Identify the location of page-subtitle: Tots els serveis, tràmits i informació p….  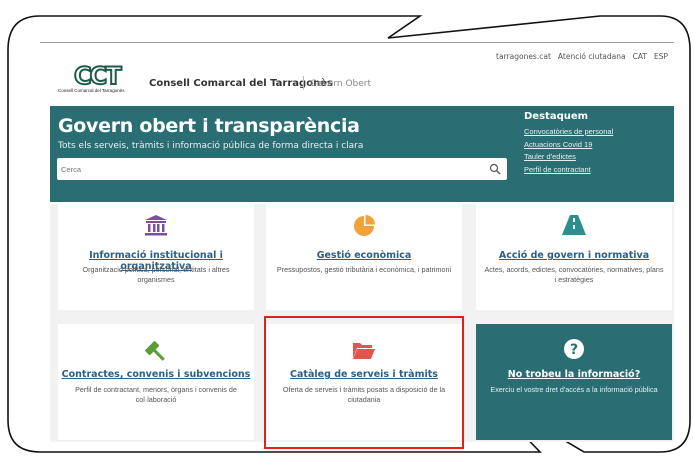
(211, 146).